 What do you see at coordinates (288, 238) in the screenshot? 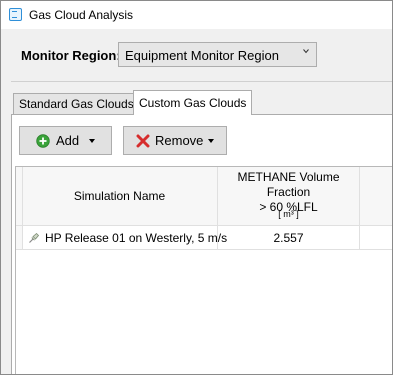
I see `methane-volume-cell: 2.557` at bounding box center [288, 238].